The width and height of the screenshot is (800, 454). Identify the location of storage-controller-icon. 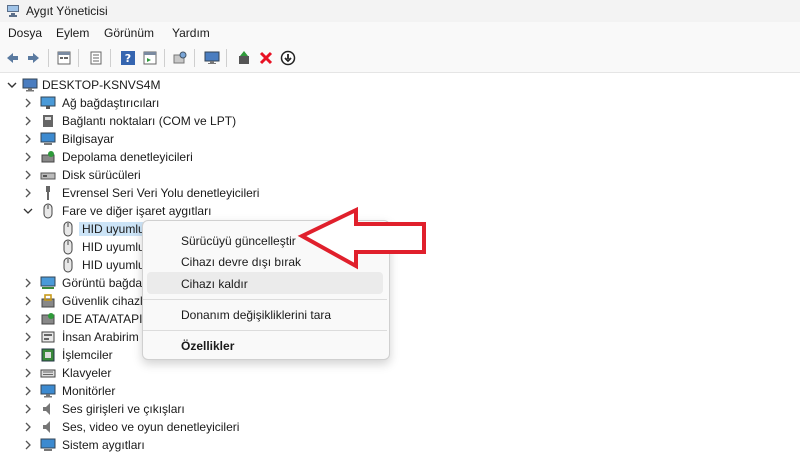
(48, 157).